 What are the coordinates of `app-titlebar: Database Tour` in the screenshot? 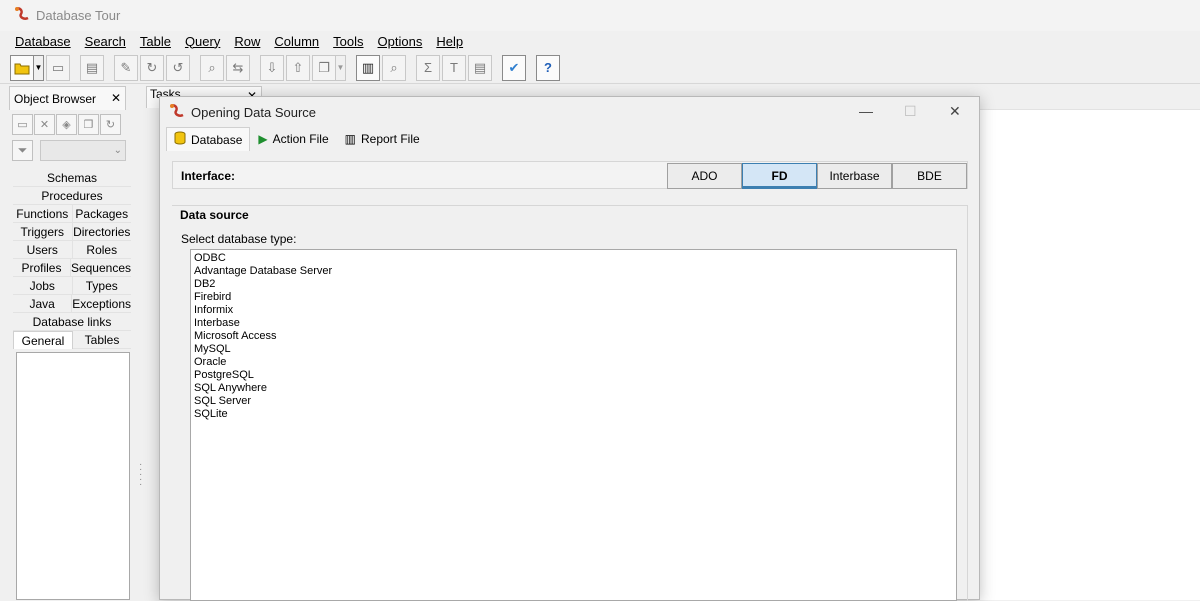 It's located at (600, 15).